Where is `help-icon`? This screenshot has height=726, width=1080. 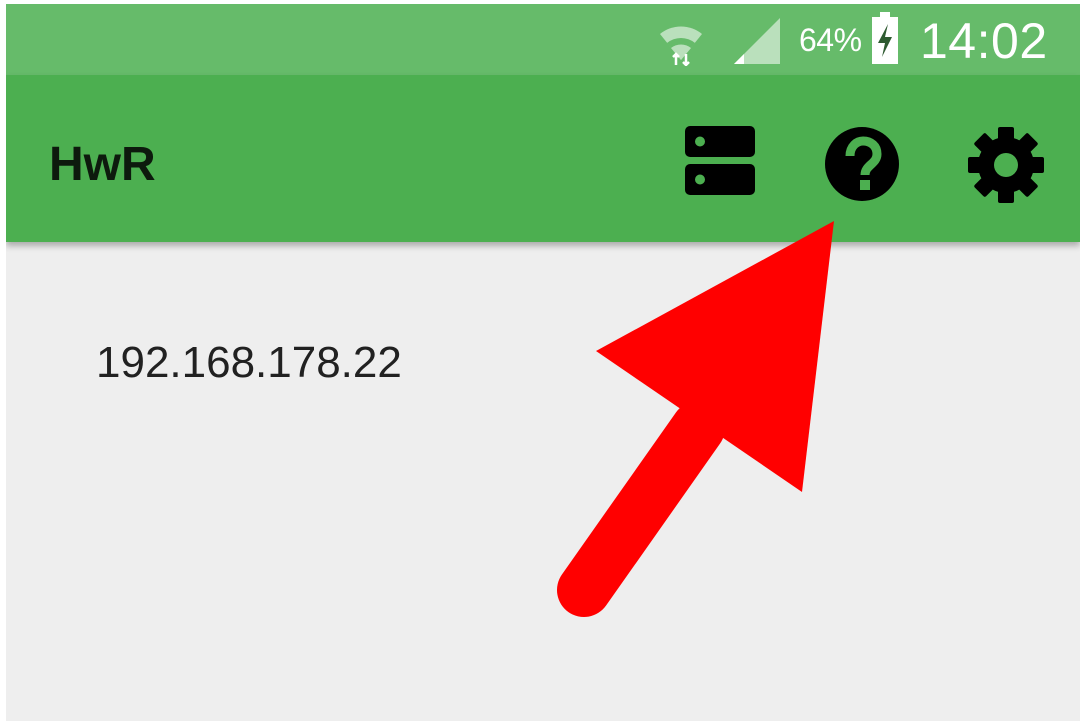 help-icon is located at coordinates (862, 164).